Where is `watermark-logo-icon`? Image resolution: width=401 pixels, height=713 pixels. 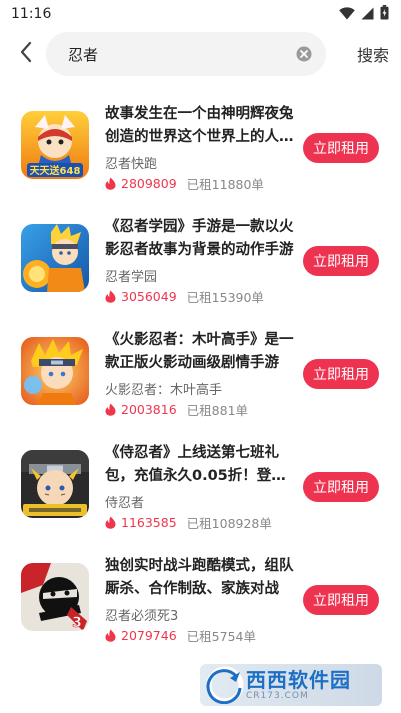
watermark-logo-icon is located at coordinates (225, 685).